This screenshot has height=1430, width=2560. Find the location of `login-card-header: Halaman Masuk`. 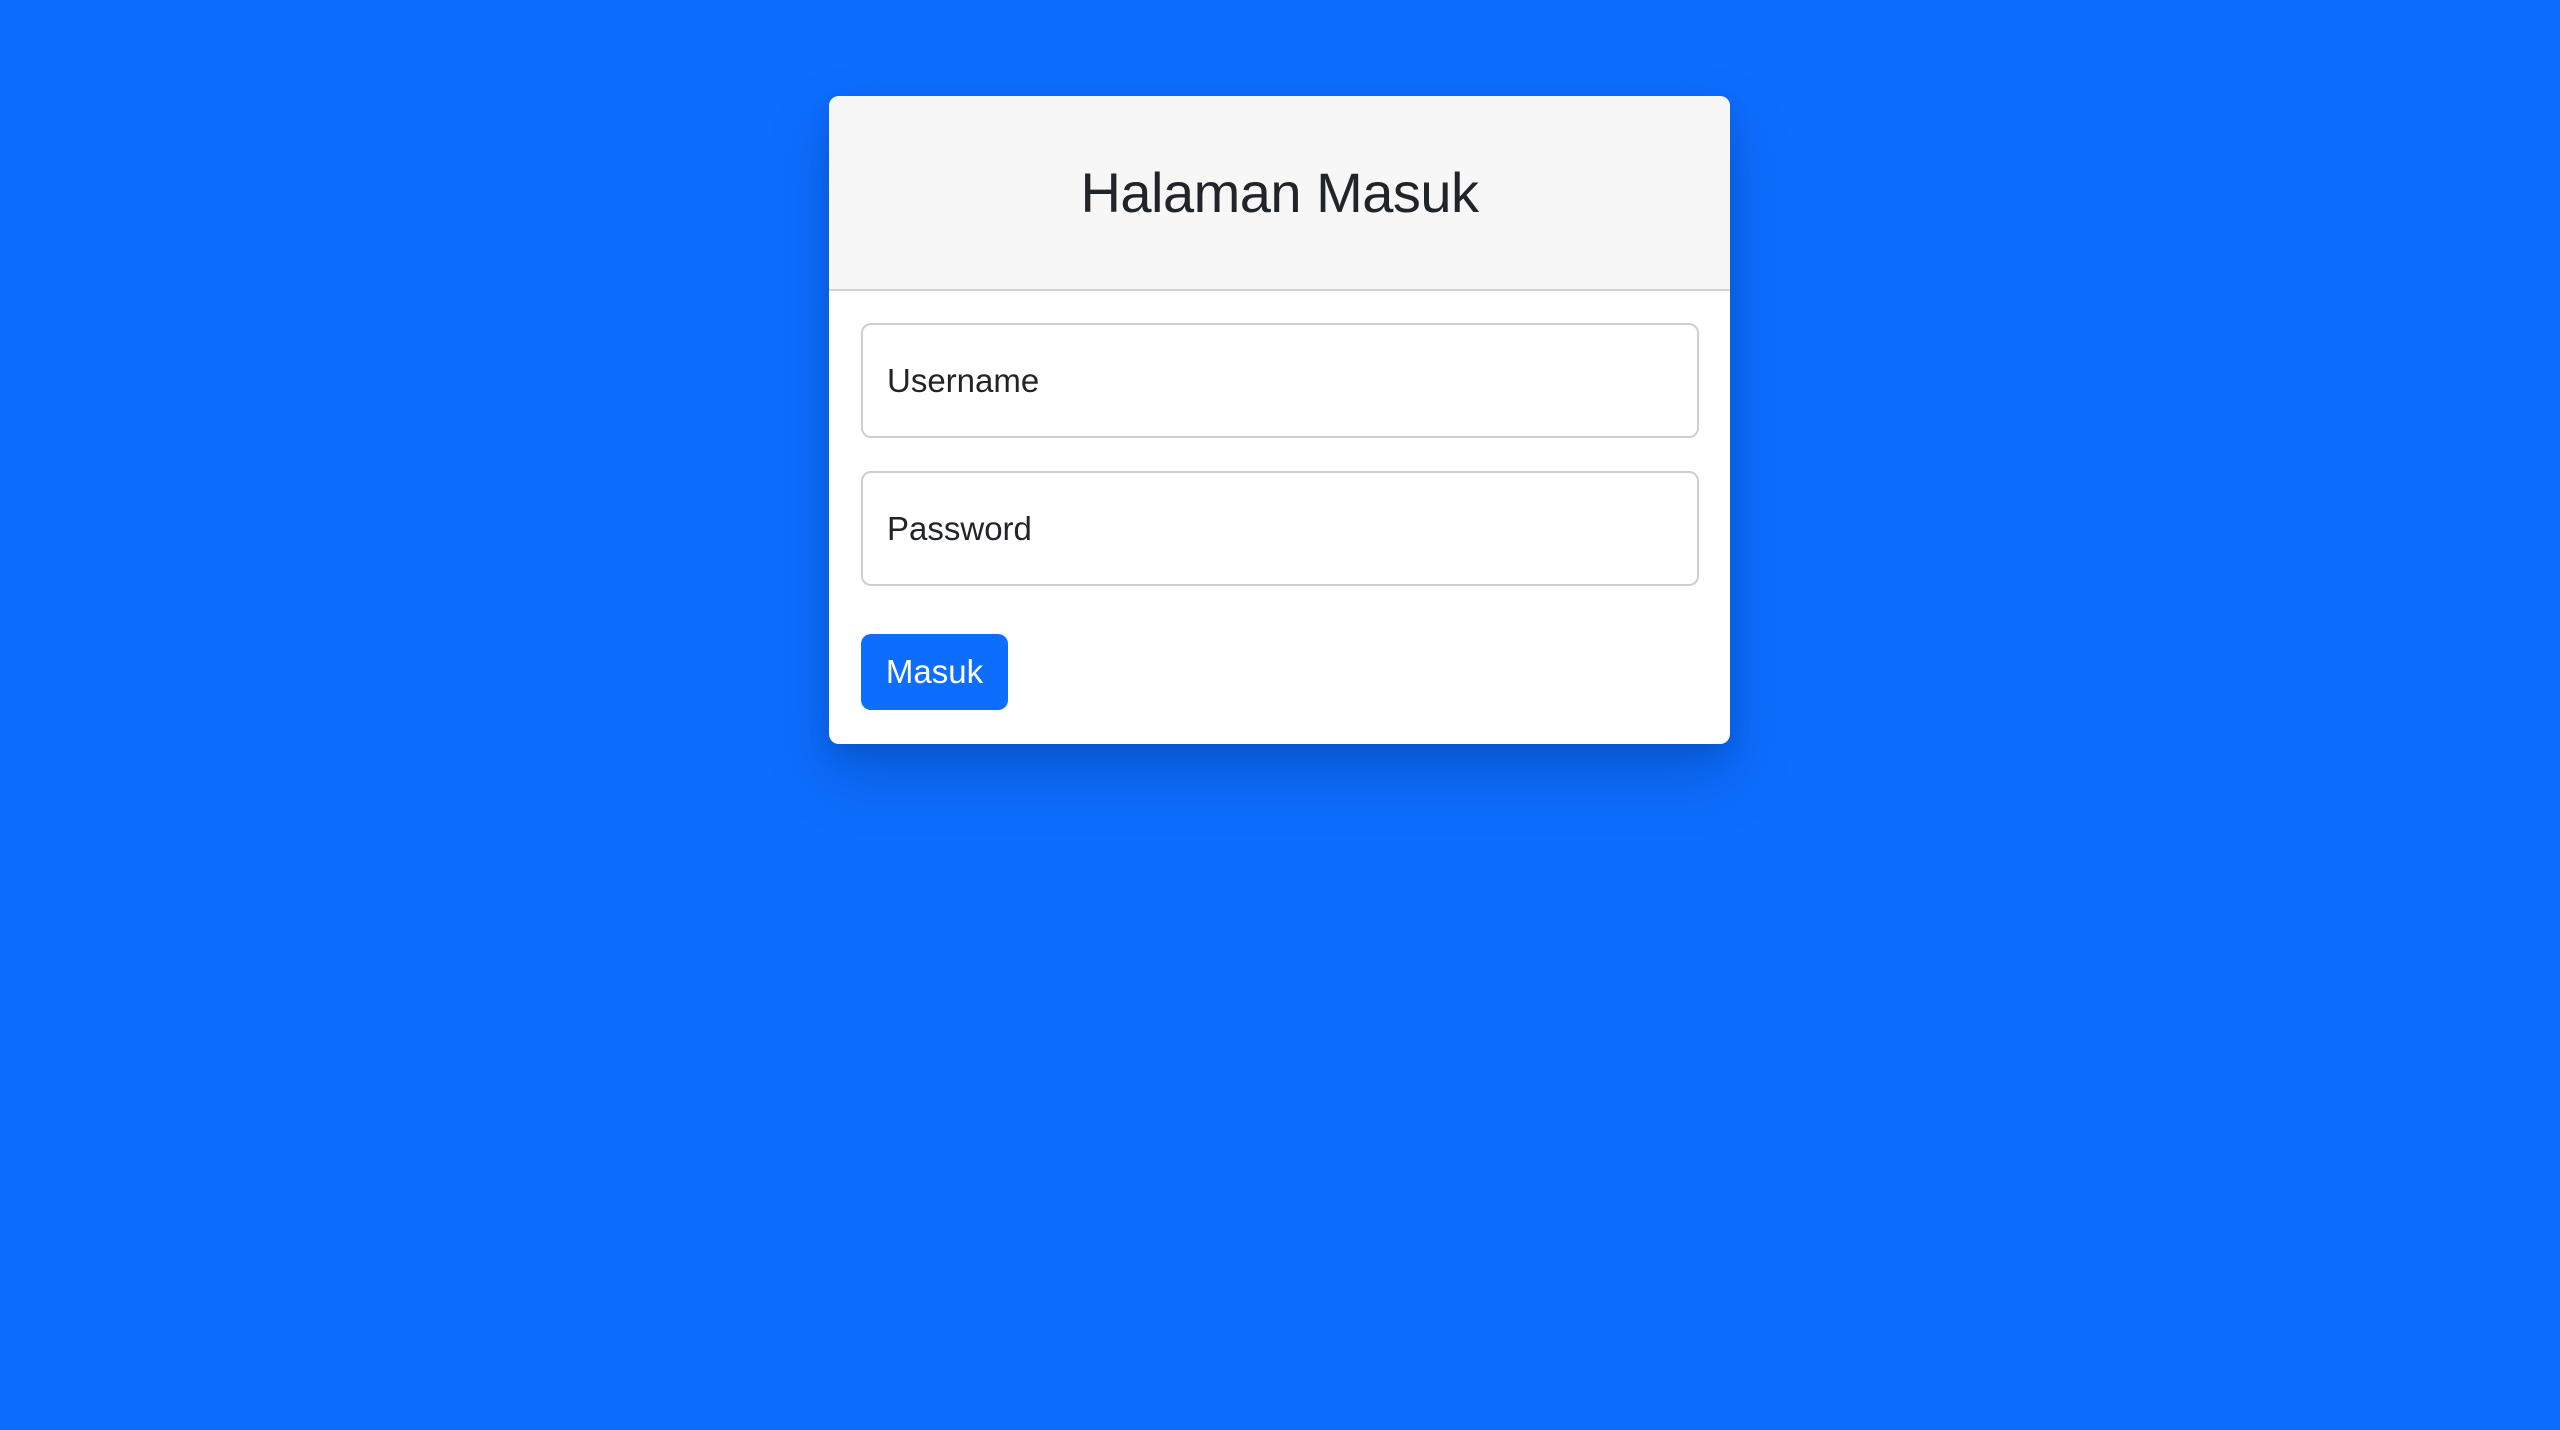

login-card-header: Halaman Masuk is located at coordinates (1279, 193).